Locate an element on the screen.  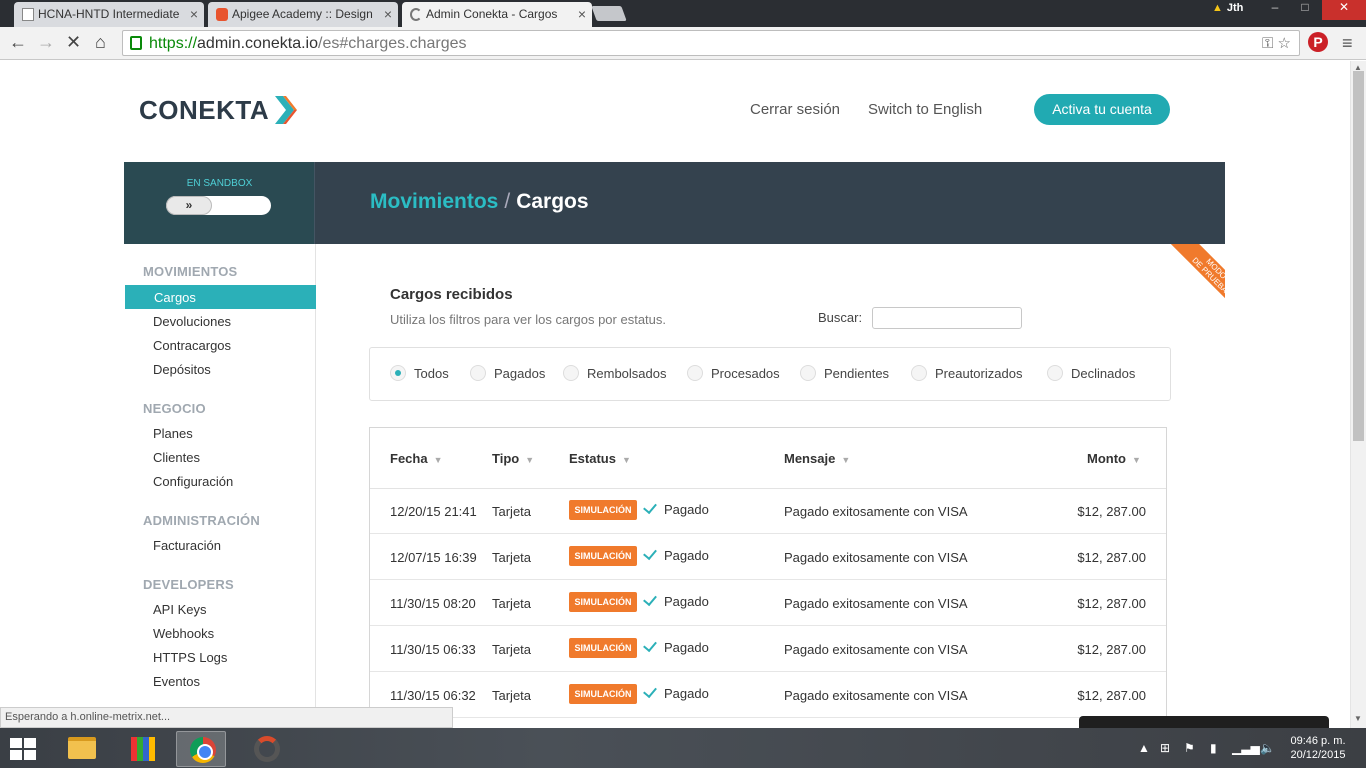
minimize-button: – is located at coordinates (1275, 10).